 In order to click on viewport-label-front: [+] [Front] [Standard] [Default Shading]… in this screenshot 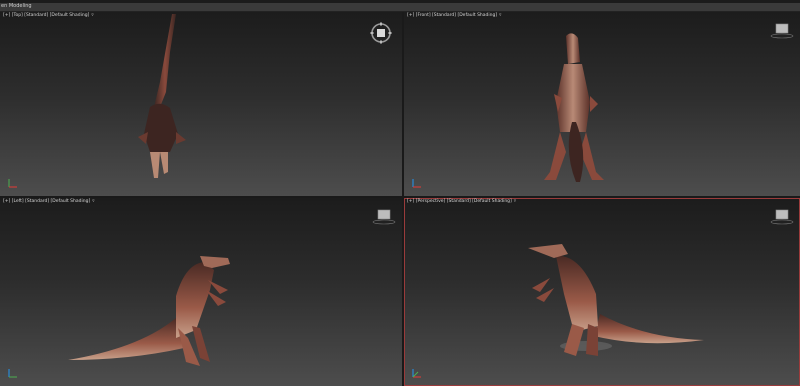, I will do `click(454, 16)`.